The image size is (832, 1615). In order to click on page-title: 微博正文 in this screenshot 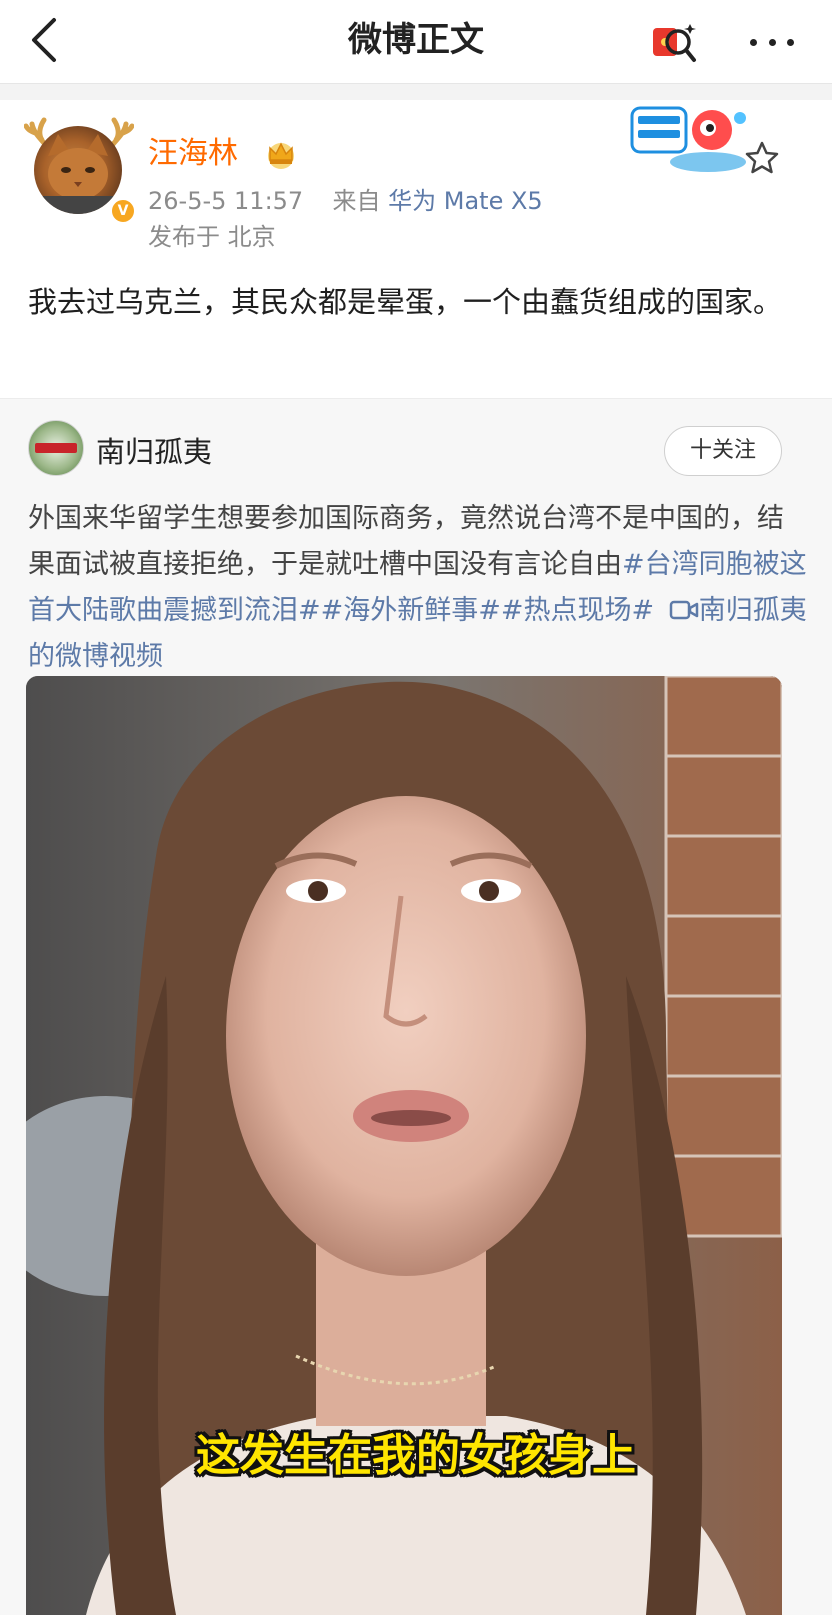, I will do `click(416, 40)`.